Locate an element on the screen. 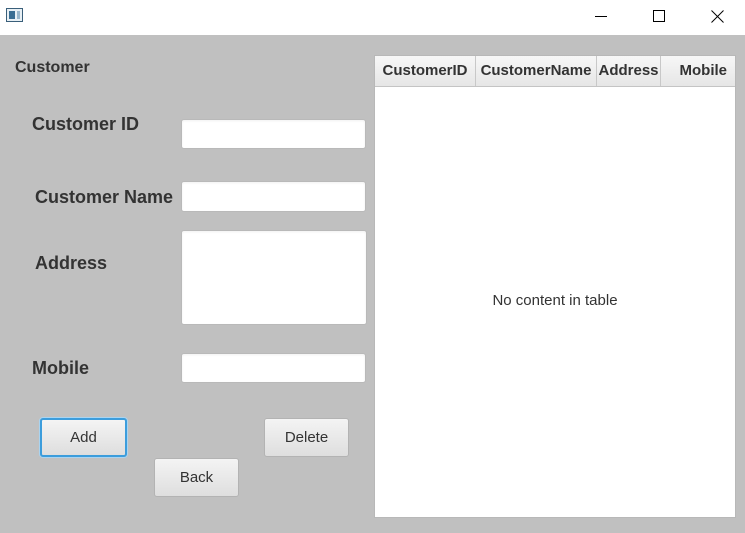  mobile-label: Mobile is located at coordinates (60, 368).